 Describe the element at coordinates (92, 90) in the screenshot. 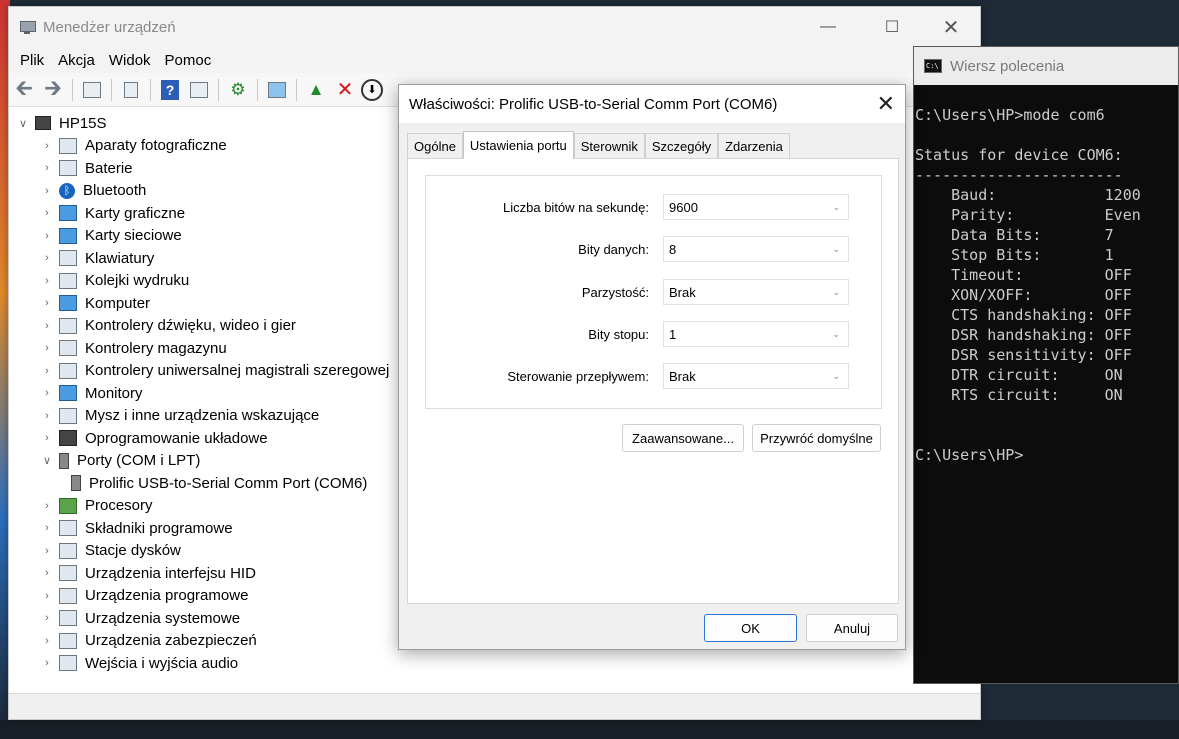

I see `show-hide-console-tree-icon` at that location.